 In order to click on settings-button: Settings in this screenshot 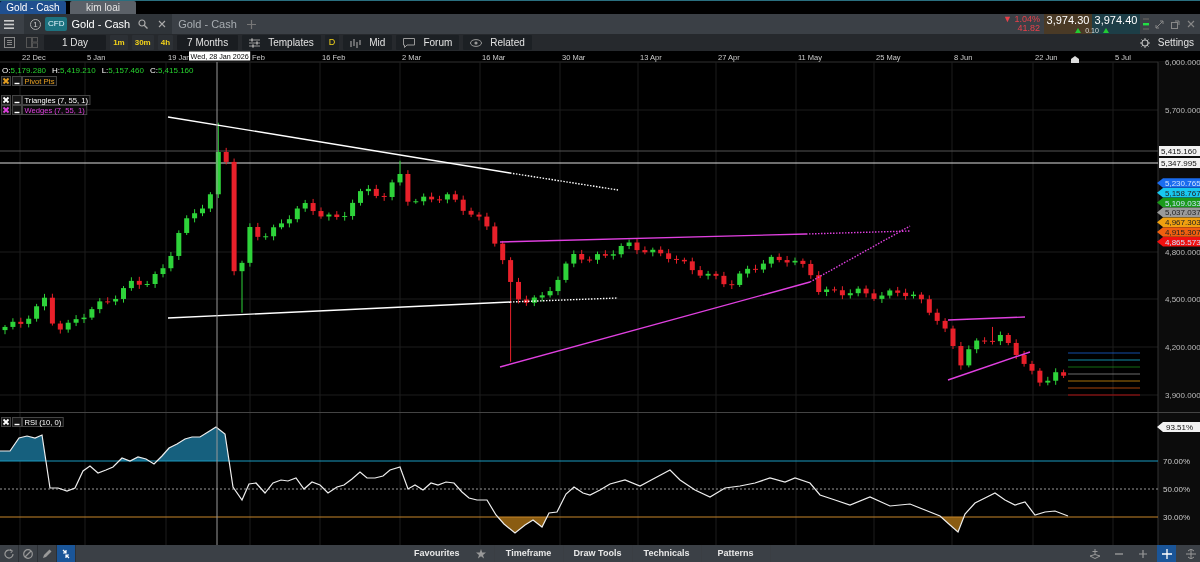, I will do `click(1166, 42)`.